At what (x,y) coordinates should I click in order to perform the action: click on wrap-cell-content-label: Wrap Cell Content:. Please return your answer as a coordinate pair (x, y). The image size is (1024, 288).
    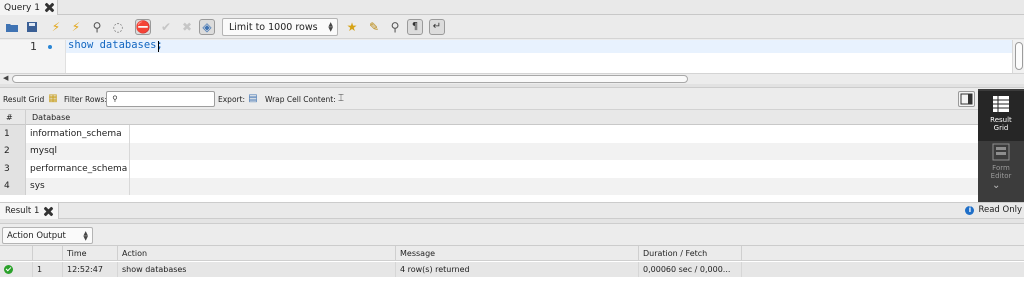
    Looking at the image, I should click on (300, 99).